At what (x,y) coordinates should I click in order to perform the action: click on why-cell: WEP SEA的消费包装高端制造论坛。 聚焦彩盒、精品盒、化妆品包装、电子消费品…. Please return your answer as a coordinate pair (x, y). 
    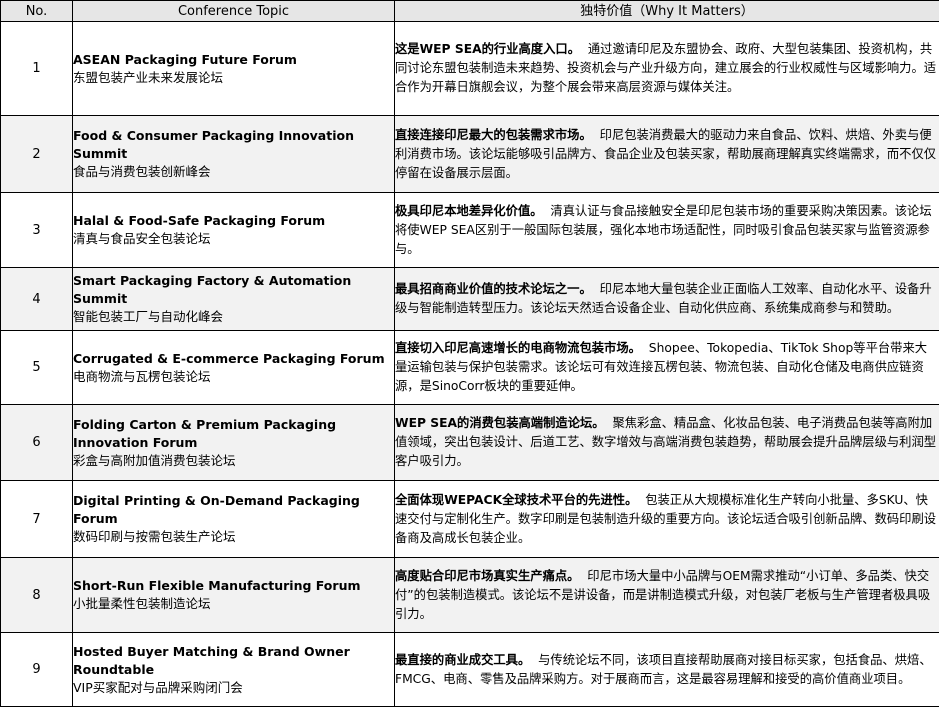
    Looking at the image, I should click on (667, 443).